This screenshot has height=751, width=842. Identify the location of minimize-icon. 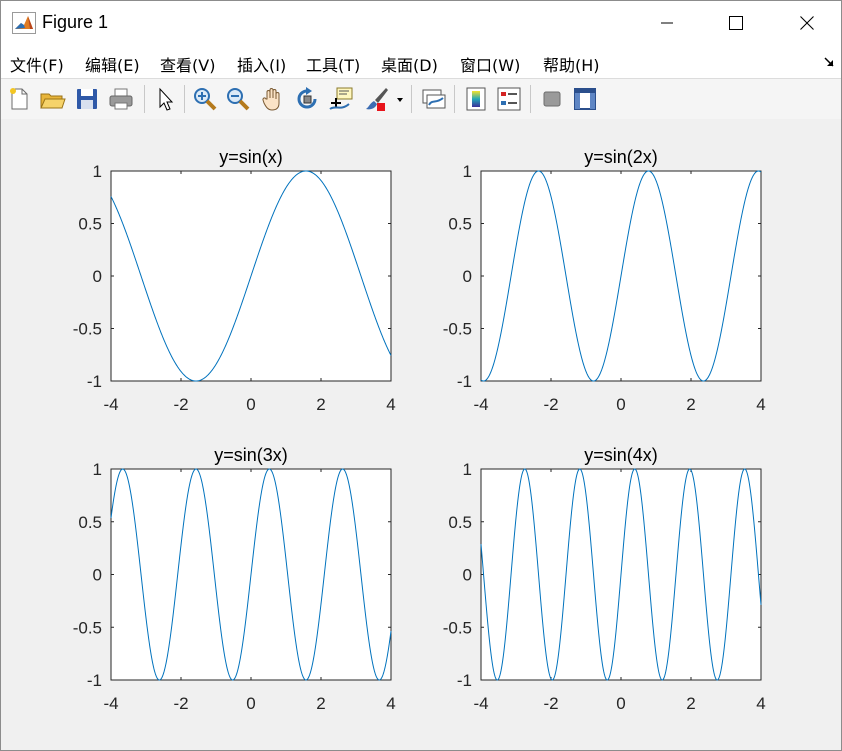
(667, 23).